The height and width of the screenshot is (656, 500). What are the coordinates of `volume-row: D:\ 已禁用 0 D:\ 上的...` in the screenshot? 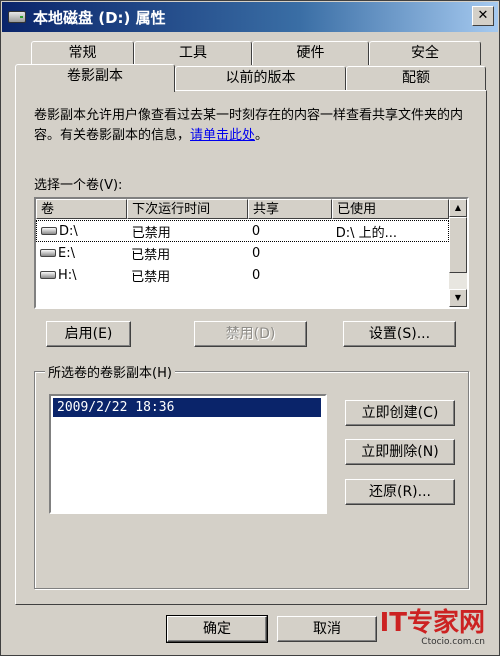 It's located at (242, 231).